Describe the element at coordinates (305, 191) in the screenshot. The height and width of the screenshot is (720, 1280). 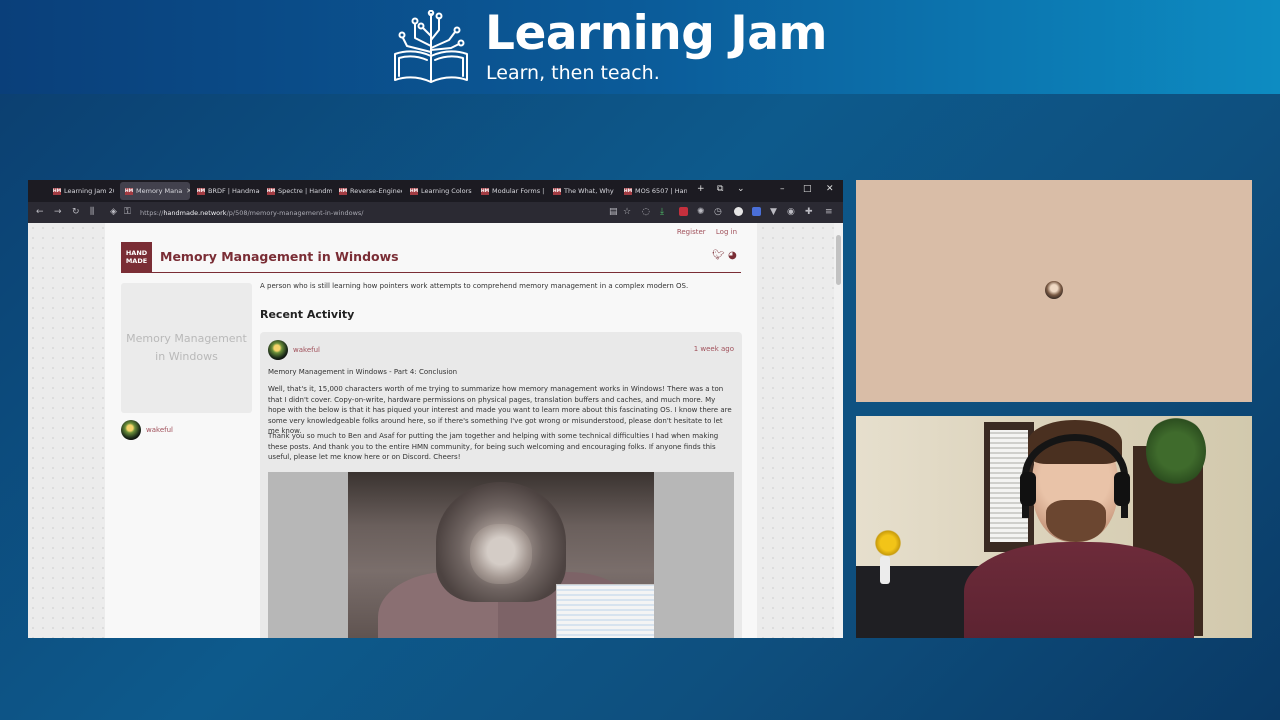
I see `tab-label: Spectre | Handmade` at that location.